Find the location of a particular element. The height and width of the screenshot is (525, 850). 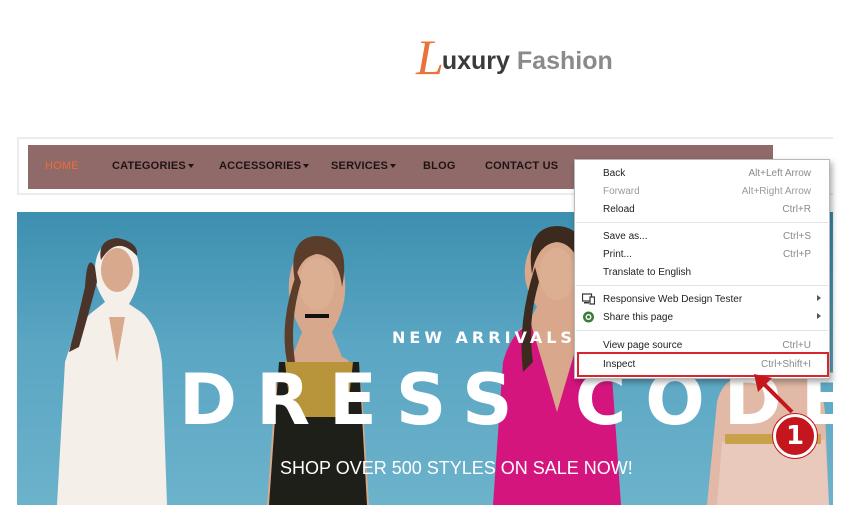

logo-initial: L is located at coordinates (430, 57).